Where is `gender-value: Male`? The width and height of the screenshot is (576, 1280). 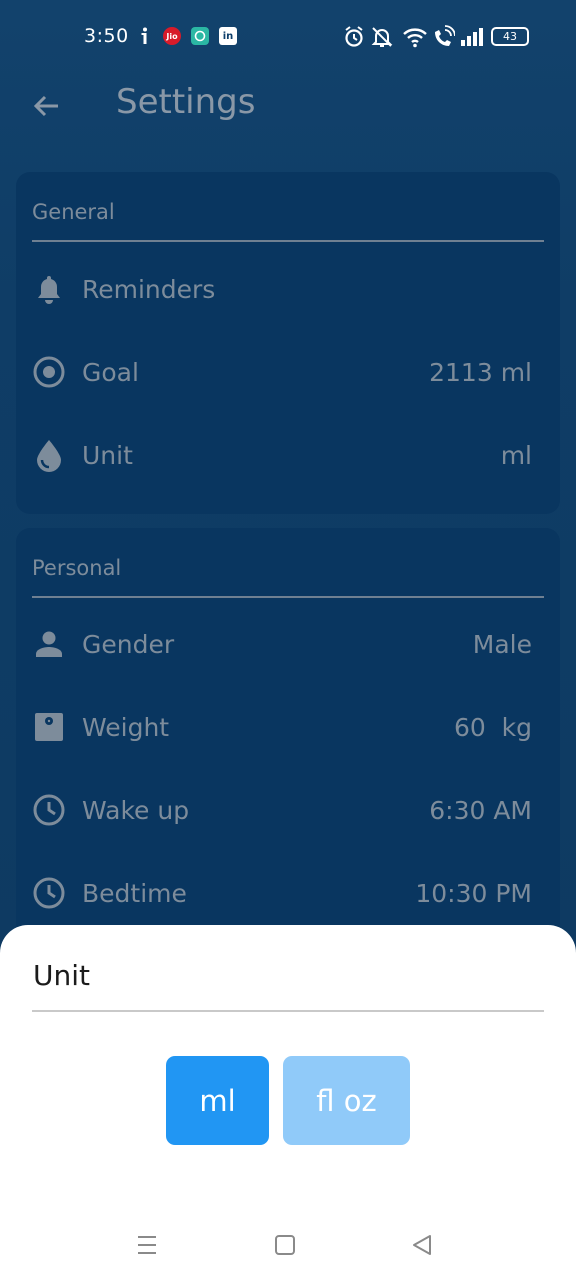
gender-value: Male is located at coordinates (502, 644).